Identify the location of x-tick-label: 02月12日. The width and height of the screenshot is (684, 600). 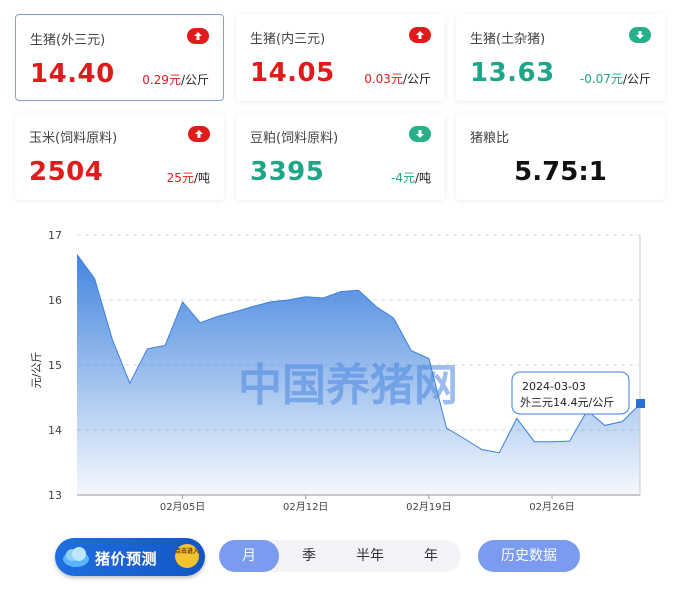
(305, 507).